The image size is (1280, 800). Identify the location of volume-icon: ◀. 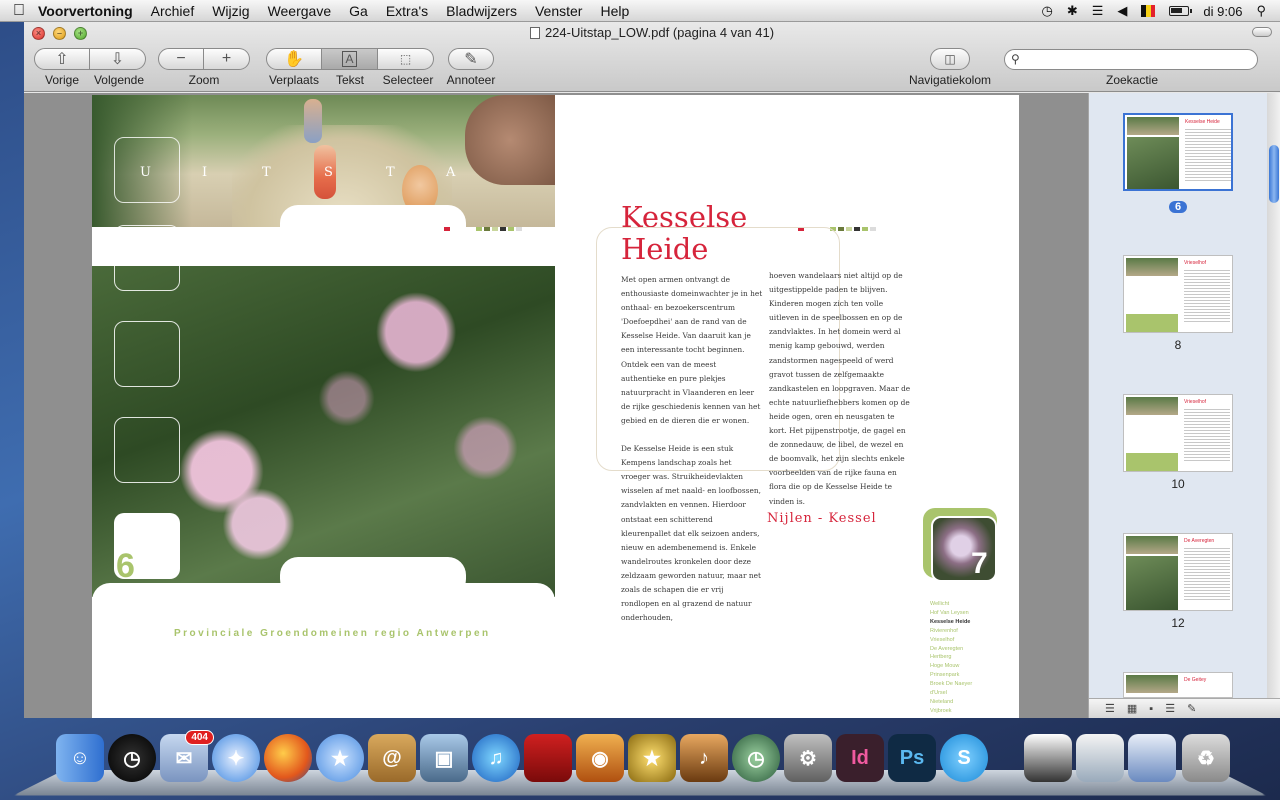
(1122, 11).